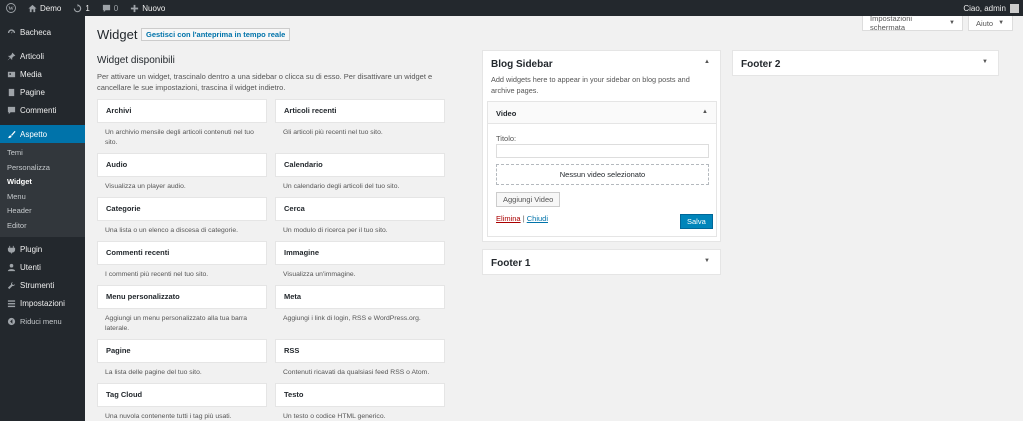 The image size is (1023, 421). What do you see at coordinates (508, 218) in the screenshot?
I see `delete-link: Elimina` at bounding box center [508, 218].